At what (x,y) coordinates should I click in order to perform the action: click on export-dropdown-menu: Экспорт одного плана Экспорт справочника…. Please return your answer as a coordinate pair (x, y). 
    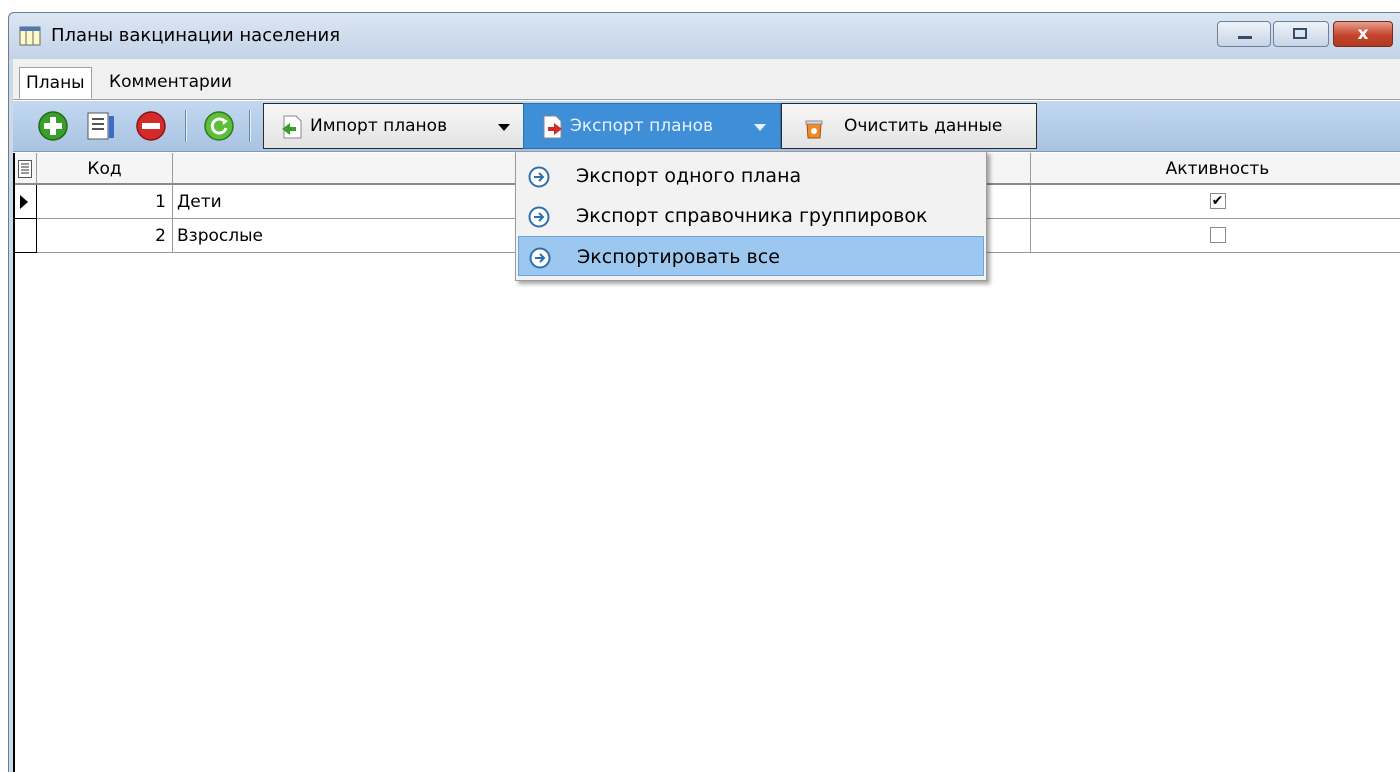
    Looking at the image, I should click on (751, 216).